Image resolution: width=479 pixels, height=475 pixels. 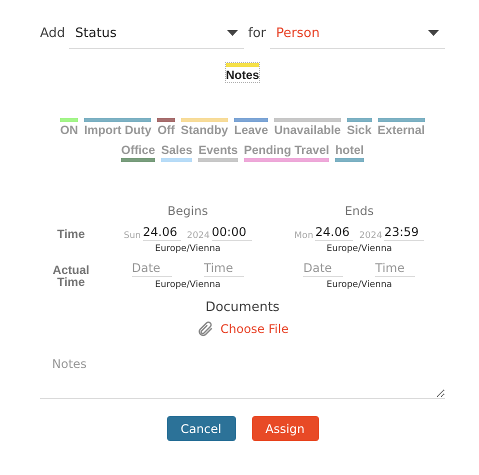 I want to click on status-option: Import Duty, so click(x=118, y=127).